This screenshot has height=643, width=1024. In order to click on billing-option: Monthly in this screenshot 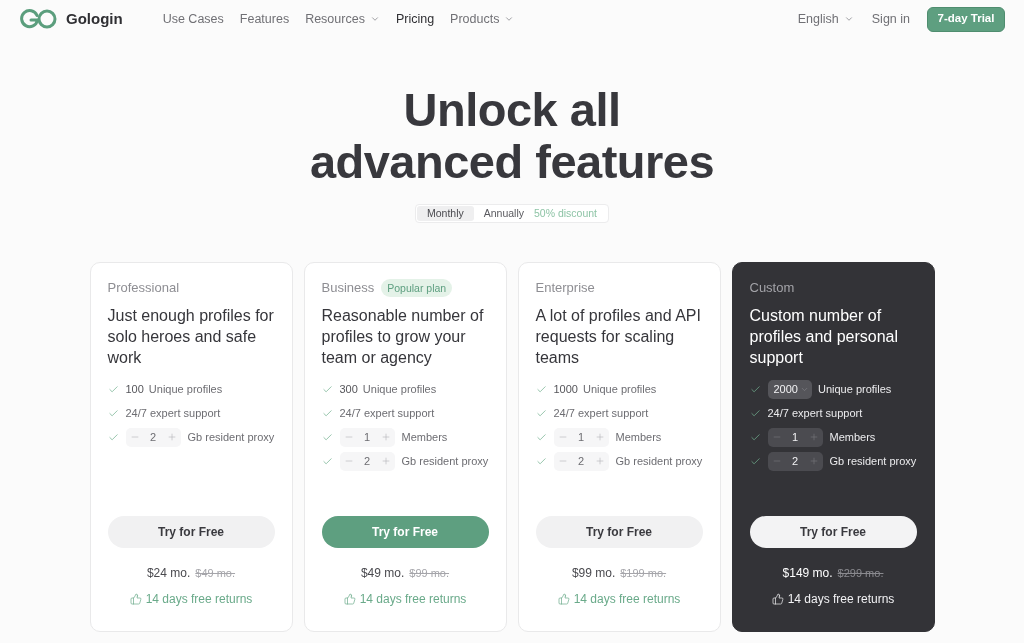, I will do `click(445, 213)`.